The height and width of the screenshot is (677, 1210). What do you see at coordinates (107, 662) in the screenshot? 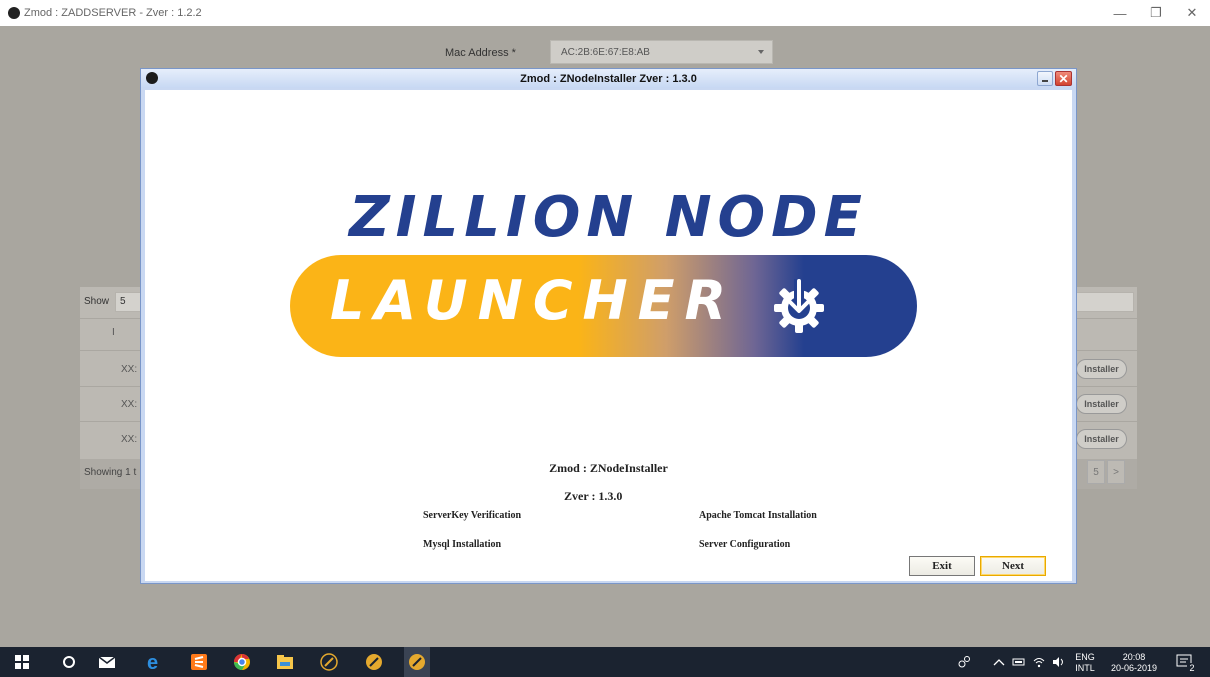
I see `mail-icon` at bounding box center [107, 662].